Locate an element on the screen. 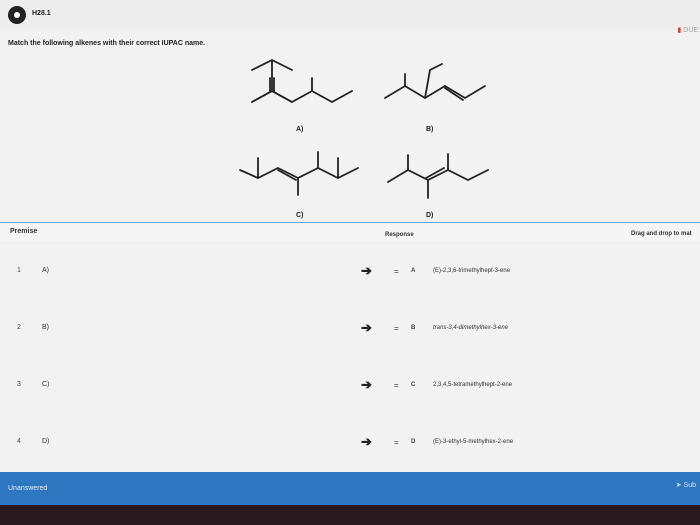 This screenshot has width=700, height=525. premise-item: C) is located at coordinates (46, 384).